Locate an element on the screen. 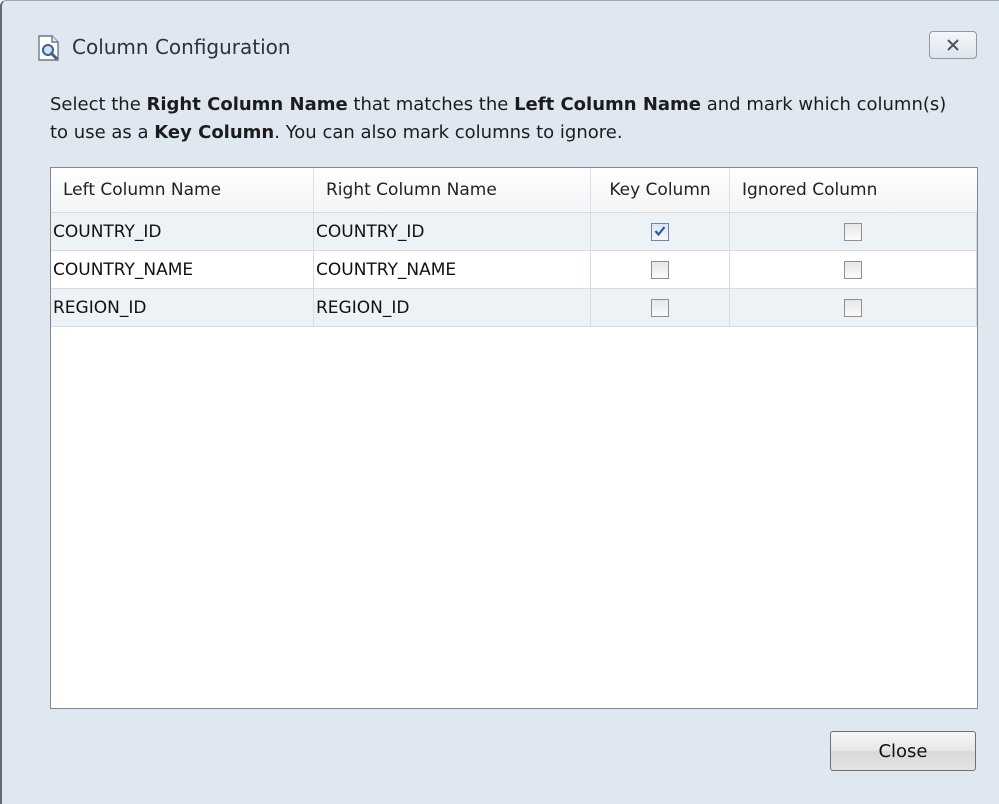  left-column-cell: COUNTRY_ID is located at coordinates (182, 231).